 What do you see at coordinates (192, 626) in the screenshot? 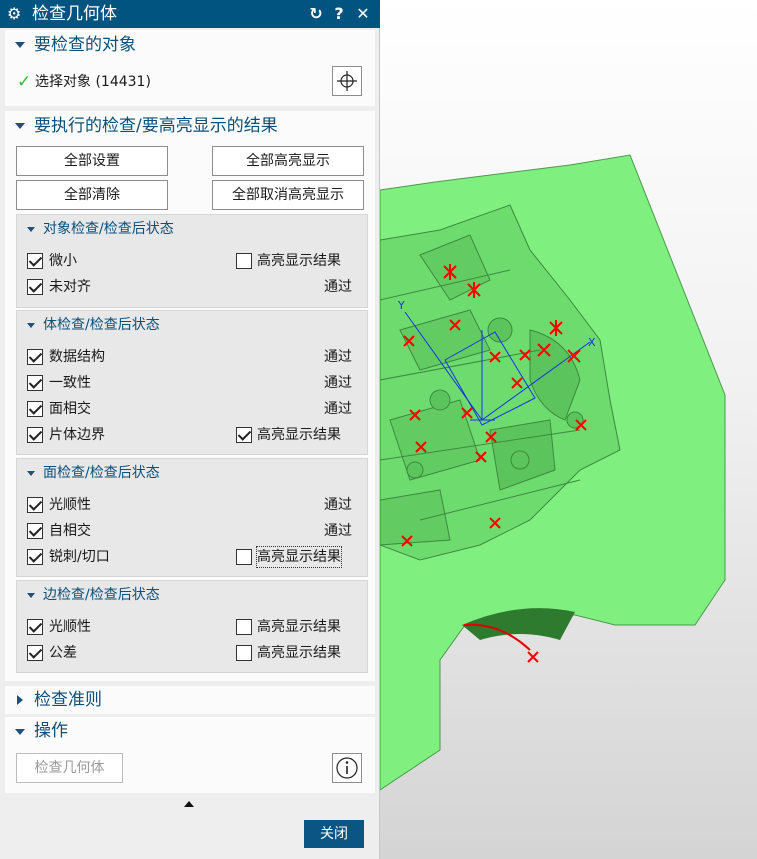
I see `edge-checks-group: 边检查/检查后状态 光顺性 高亮显示结果 公差 高亮显示结果` at bounding box center [192, 626].